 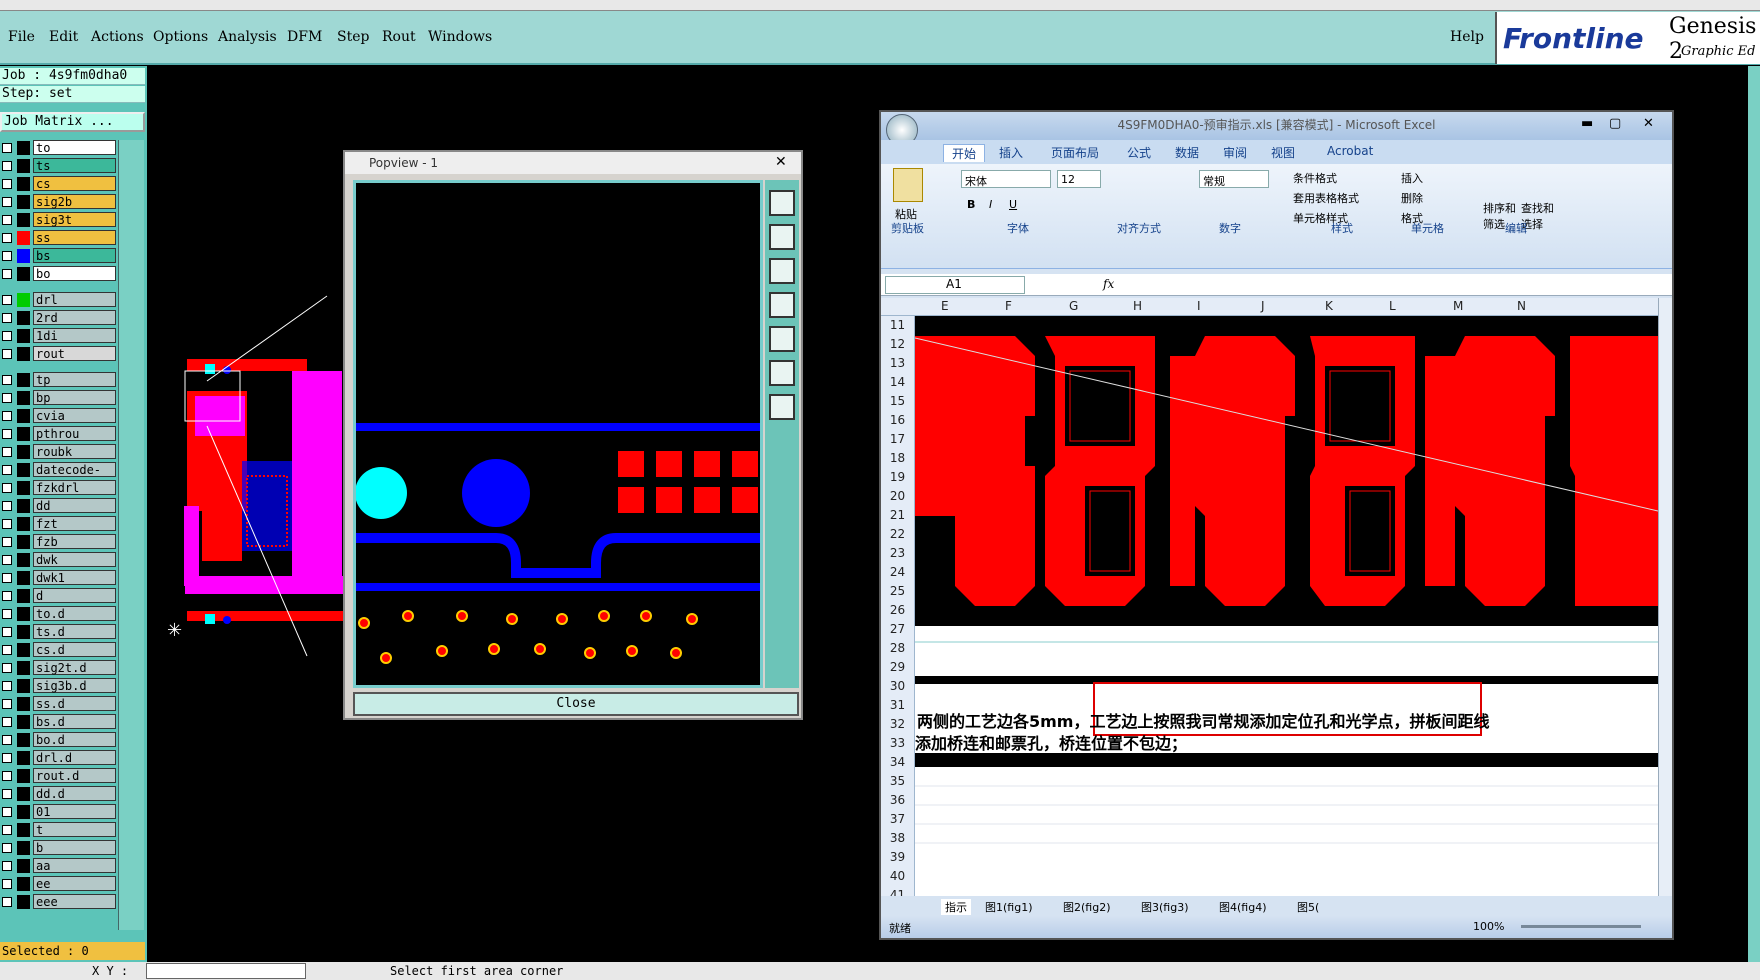 What do you see at coordinates (1581, 926) in the screenshot?
I see `zoom-slider` at bounding box center [1581, 926].